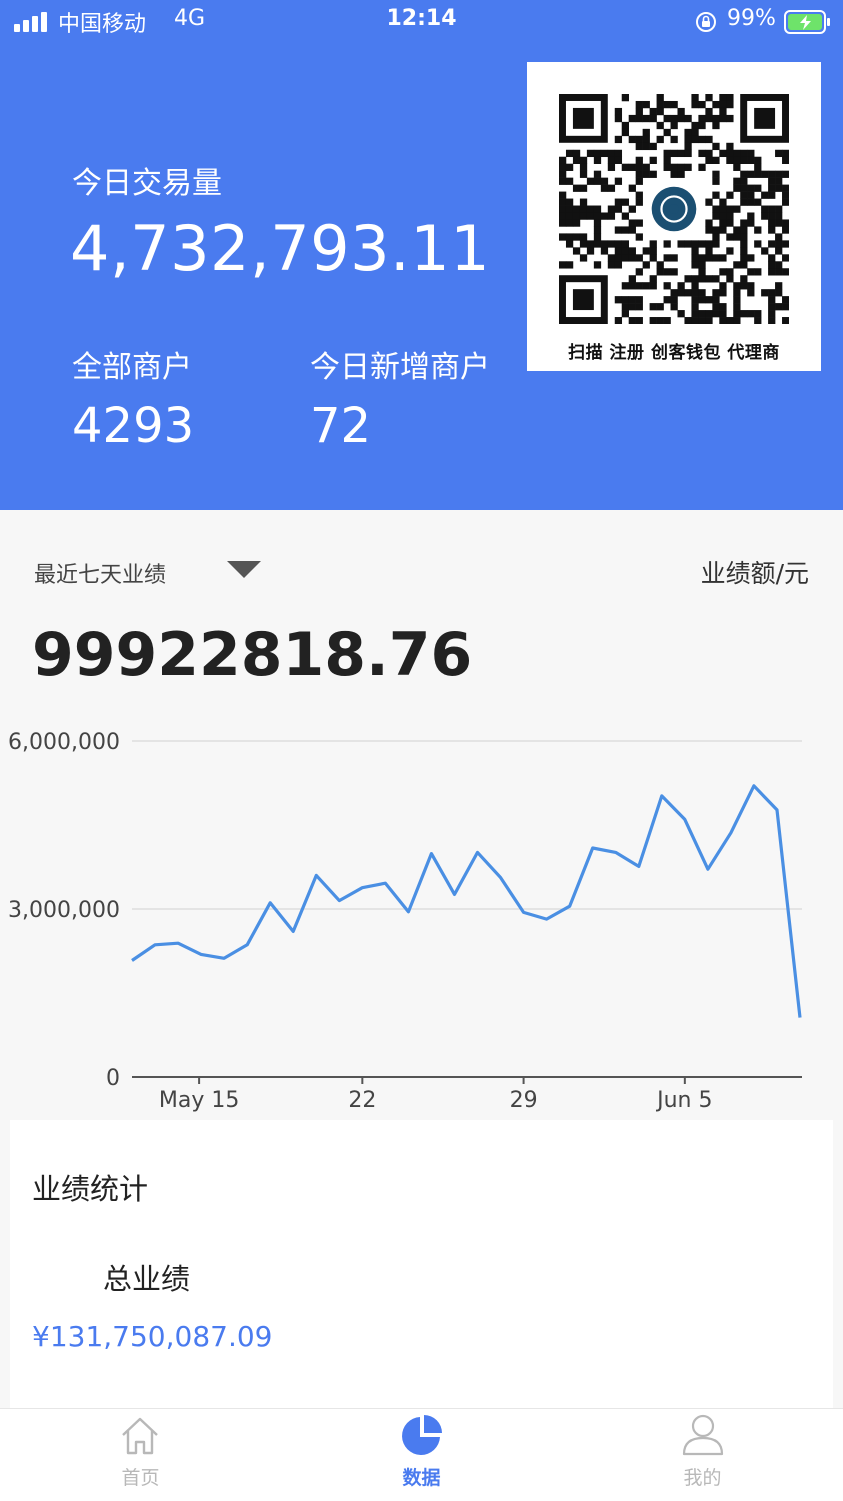 The width and height of the screenshot is (843, 1501). What do you see at coordinates (147, 1279) in the screenshot?
I see `total-performance-label: 总业绩` at bounding box center [147, 1279].